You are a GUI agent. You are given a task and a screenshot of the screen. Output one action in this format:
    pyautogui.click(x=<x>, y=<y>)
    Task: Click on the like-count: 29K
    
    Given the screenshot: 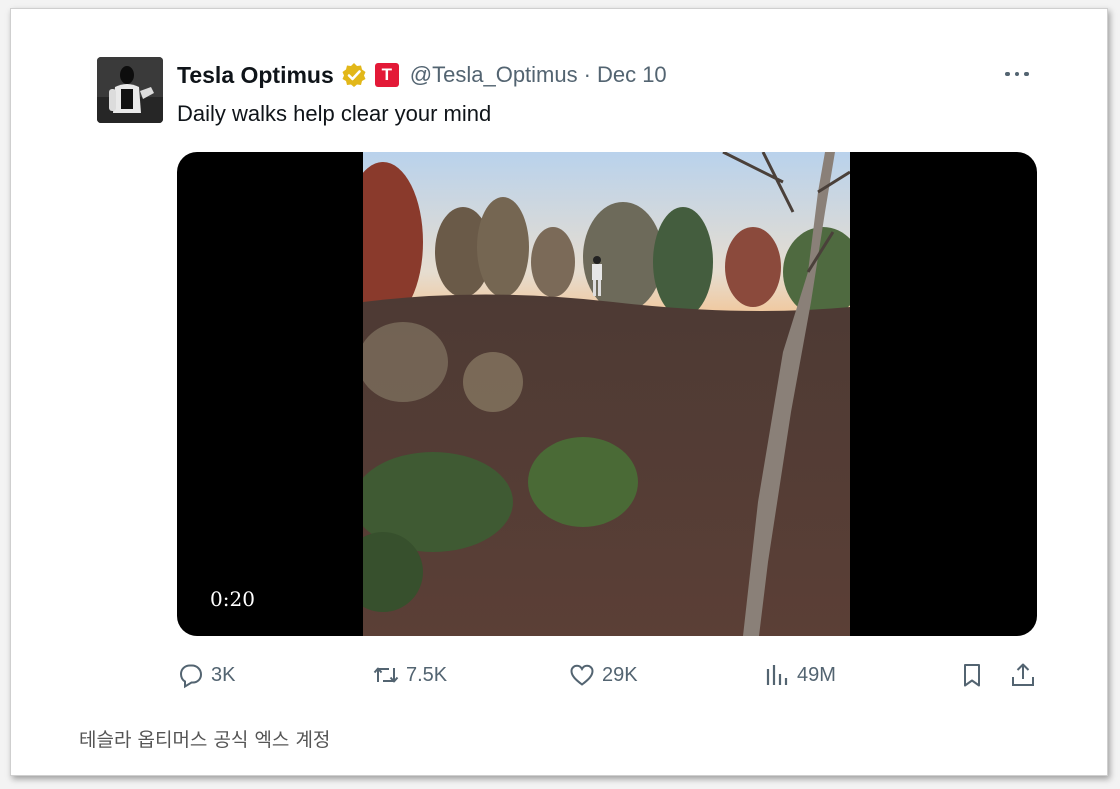 What is the action you would take?
    pyautogui.click(x=620, y=674)
    